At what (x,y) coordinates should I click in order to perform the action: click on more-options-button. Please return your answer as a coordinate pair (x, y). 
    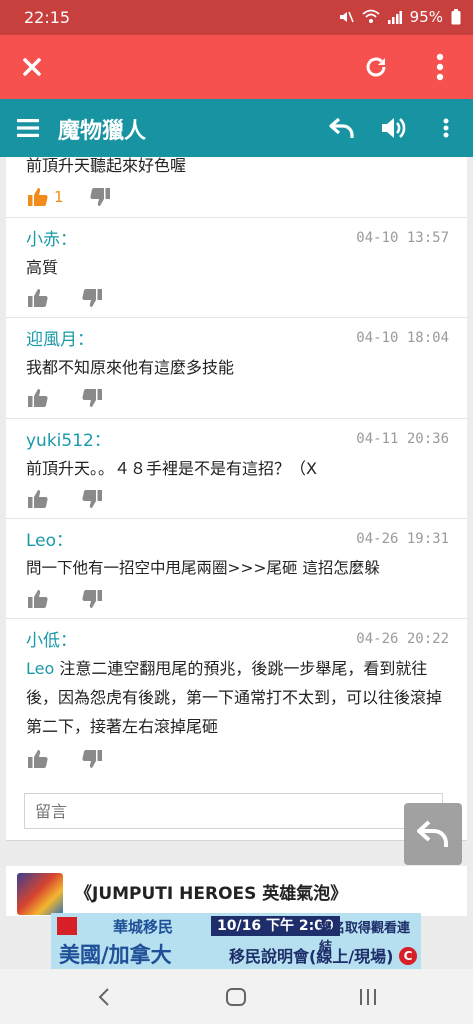
    Looking at the image, I should click on (440, 67).